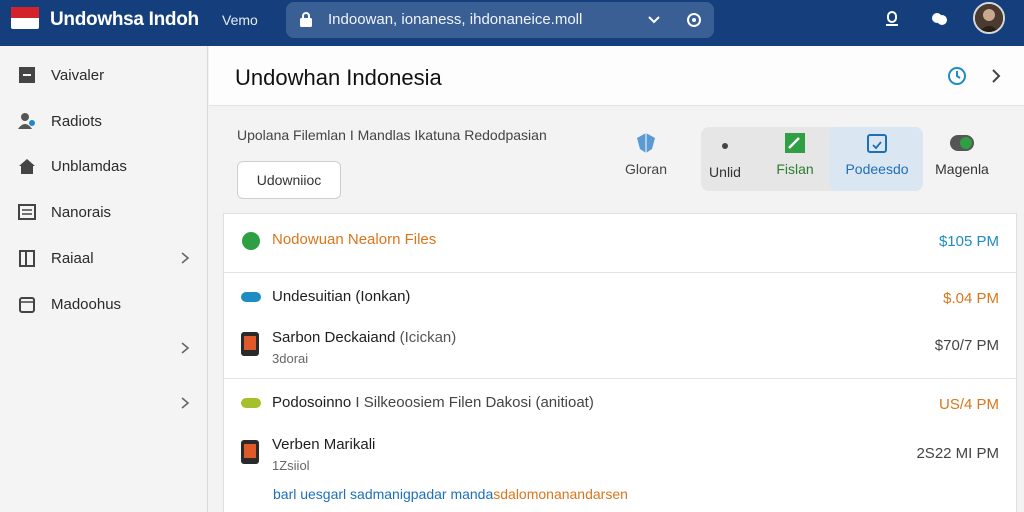 Image resolution: width=1024 pixels, height=512 pixels. What do you see at coordinates (620, 455) in the screenshot?
I see `list-item: Verben Marikali 1Zsiiol 2S22 MI PM` at bounding box center [620, 455].